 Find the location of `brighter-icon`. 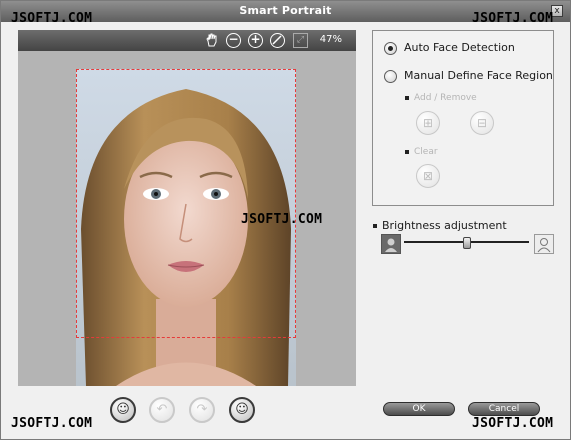

brighter-icon is located at coordinates (544, 244).